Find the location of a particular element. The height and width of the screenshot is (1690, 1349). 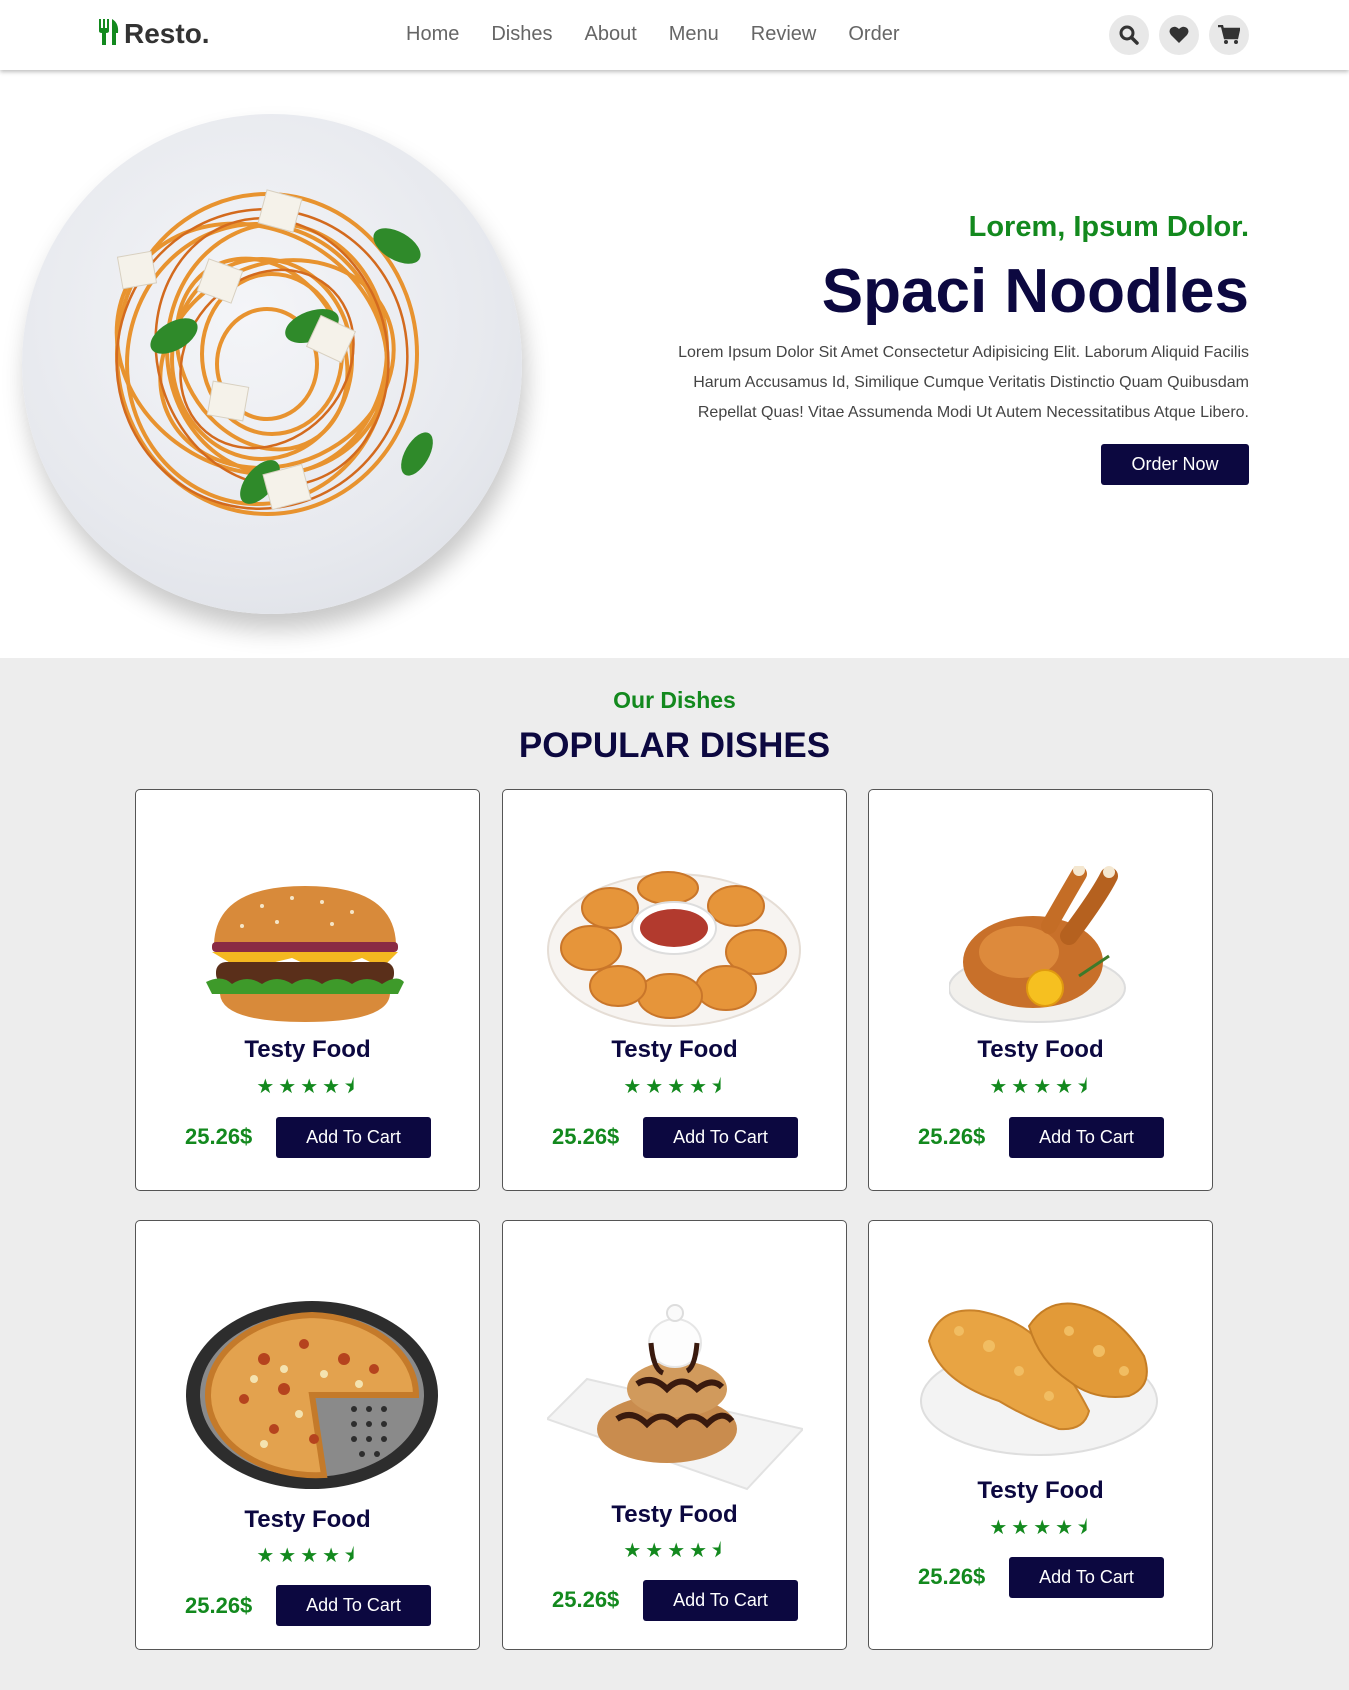

dish-card-fried-chicken: Testy Food ★★★★⯨ 25.26$ Add To Cart is located at coordinates (1040, 1435).